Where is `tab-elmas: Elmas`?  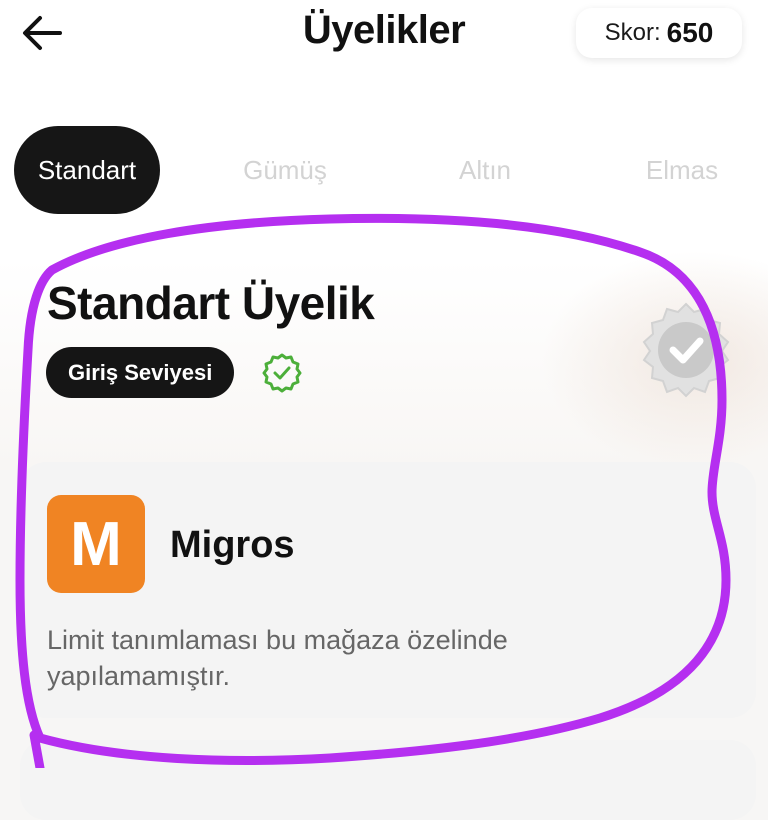
tab-elmas: Elmas is located at coordinates (682, 170).